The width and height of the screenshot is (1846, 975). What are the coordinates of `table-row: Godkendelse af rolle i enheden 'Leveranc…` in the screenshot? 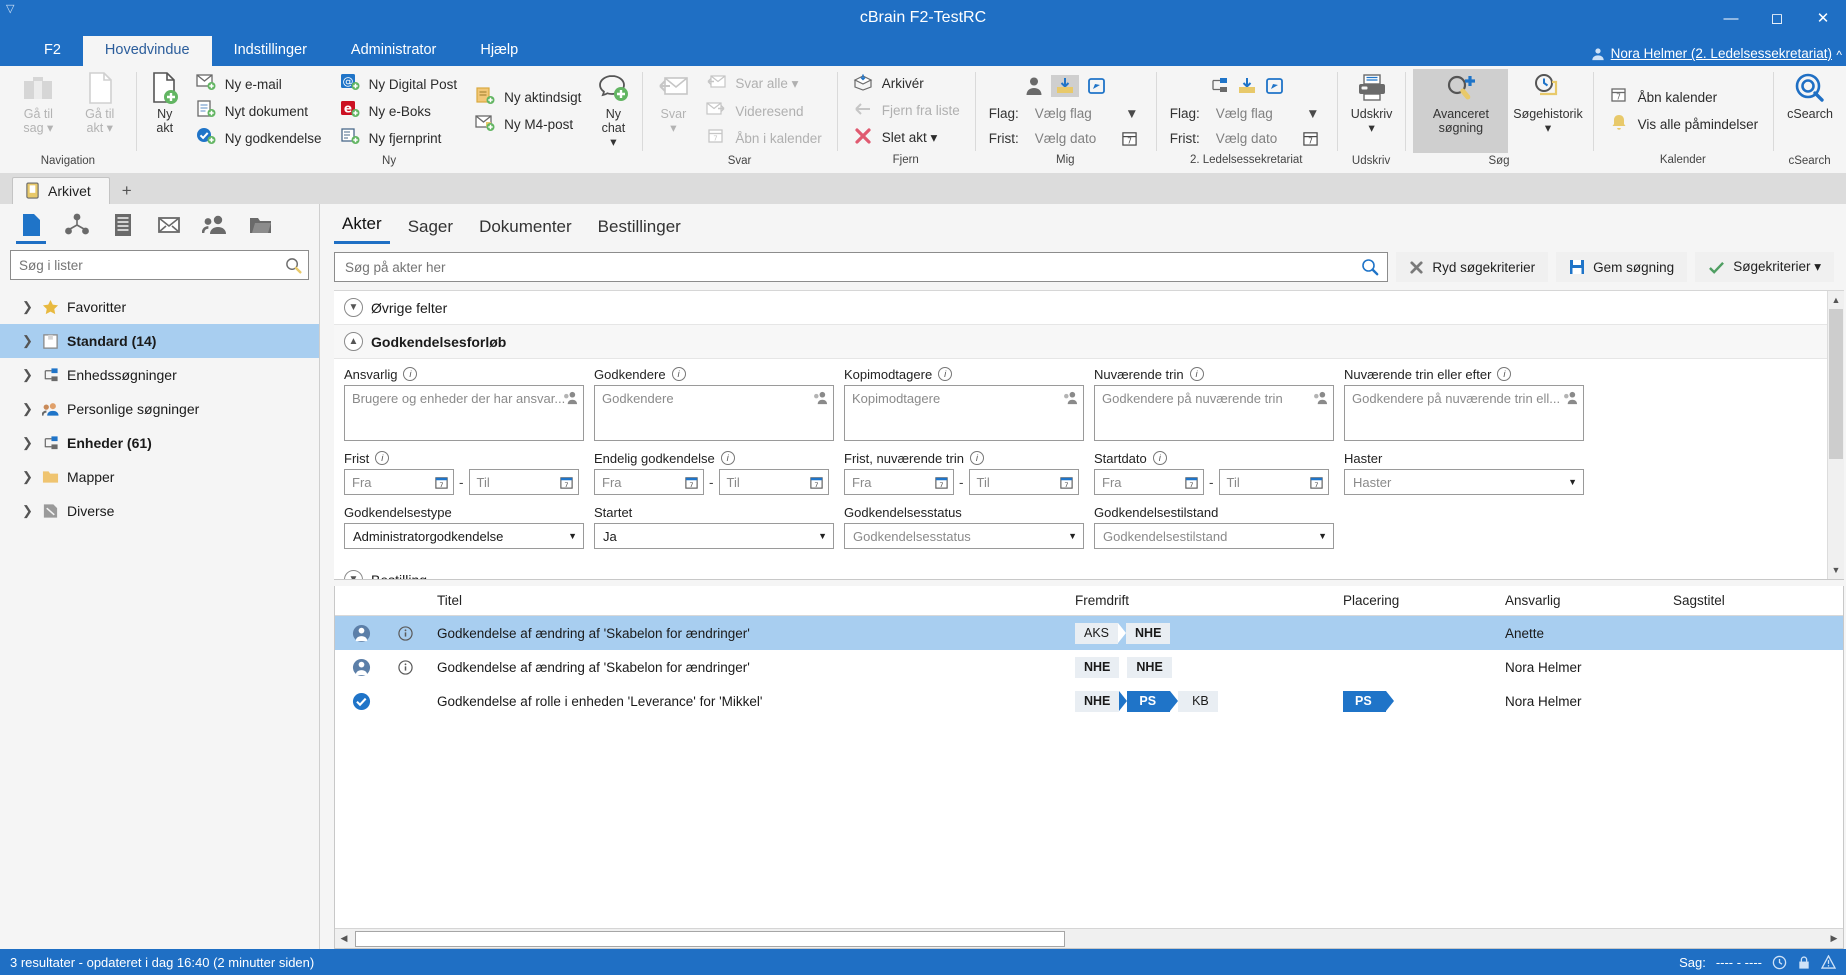 It's located at (1089, 701).